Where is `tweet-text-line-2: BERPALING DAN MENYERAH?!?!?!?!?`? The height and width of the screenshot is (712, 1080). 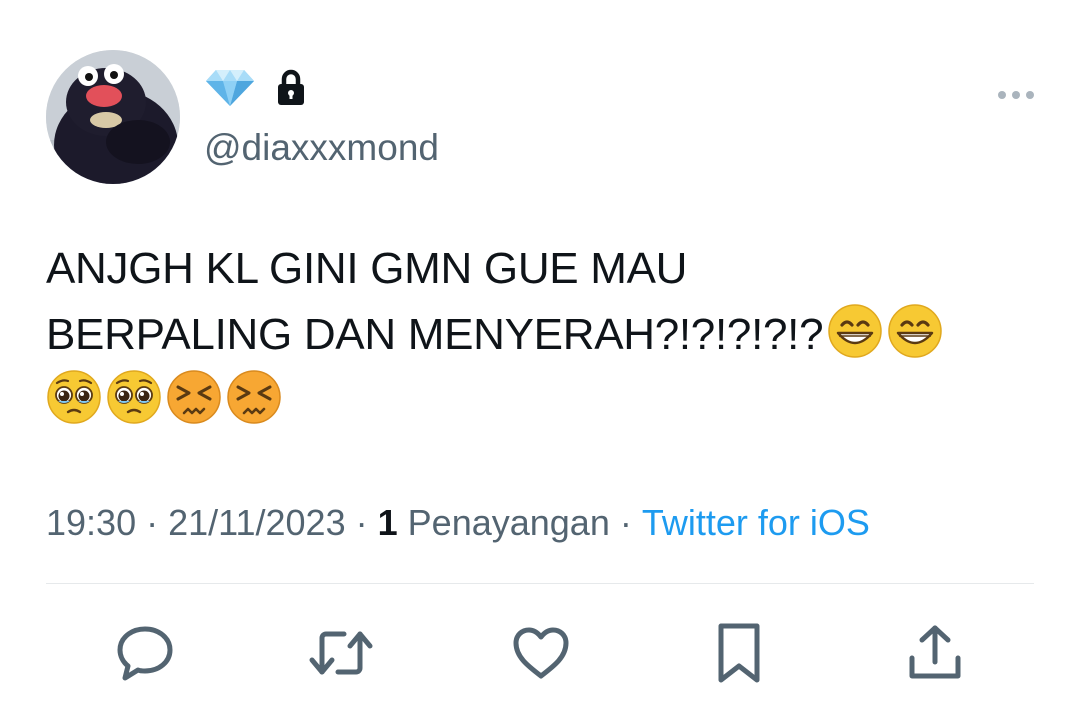 tweet-text-line-2: BERPALING DAN MENYERAH?!?!?!?!? is located at coordinates (546, 335).